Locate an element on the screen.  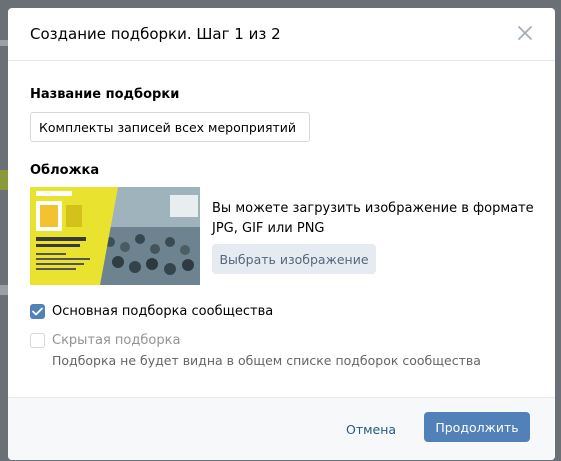
cover-label: Обложка is located at coordinates (65, 170).